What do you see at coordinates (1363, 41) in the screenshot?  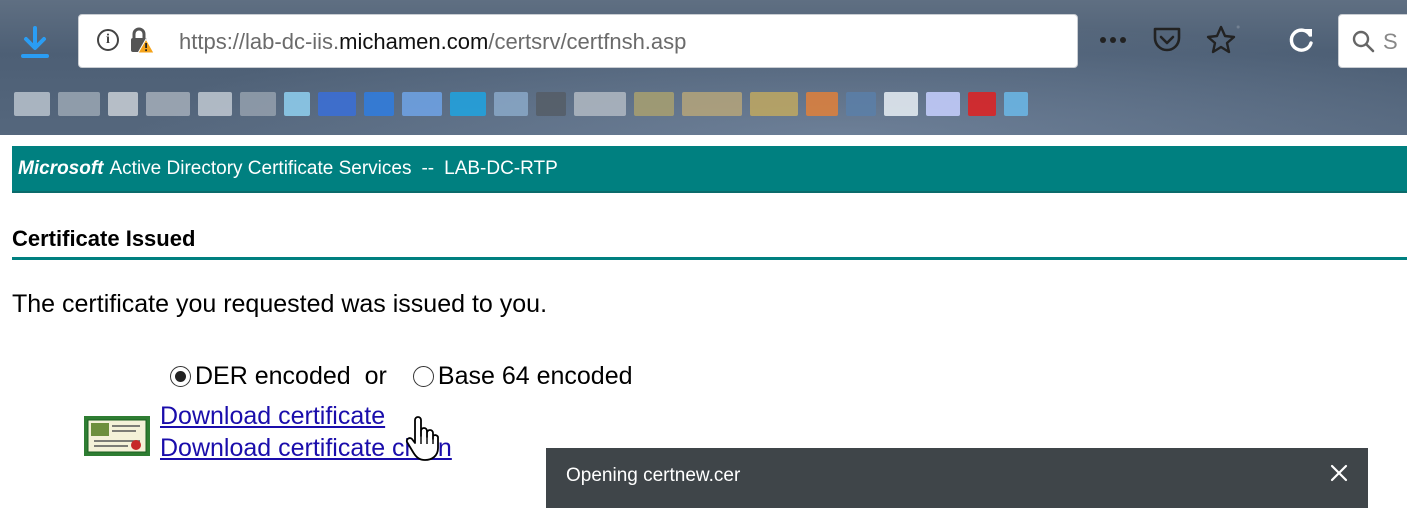 I see `search-icon` at bounding box center [1363, 41].